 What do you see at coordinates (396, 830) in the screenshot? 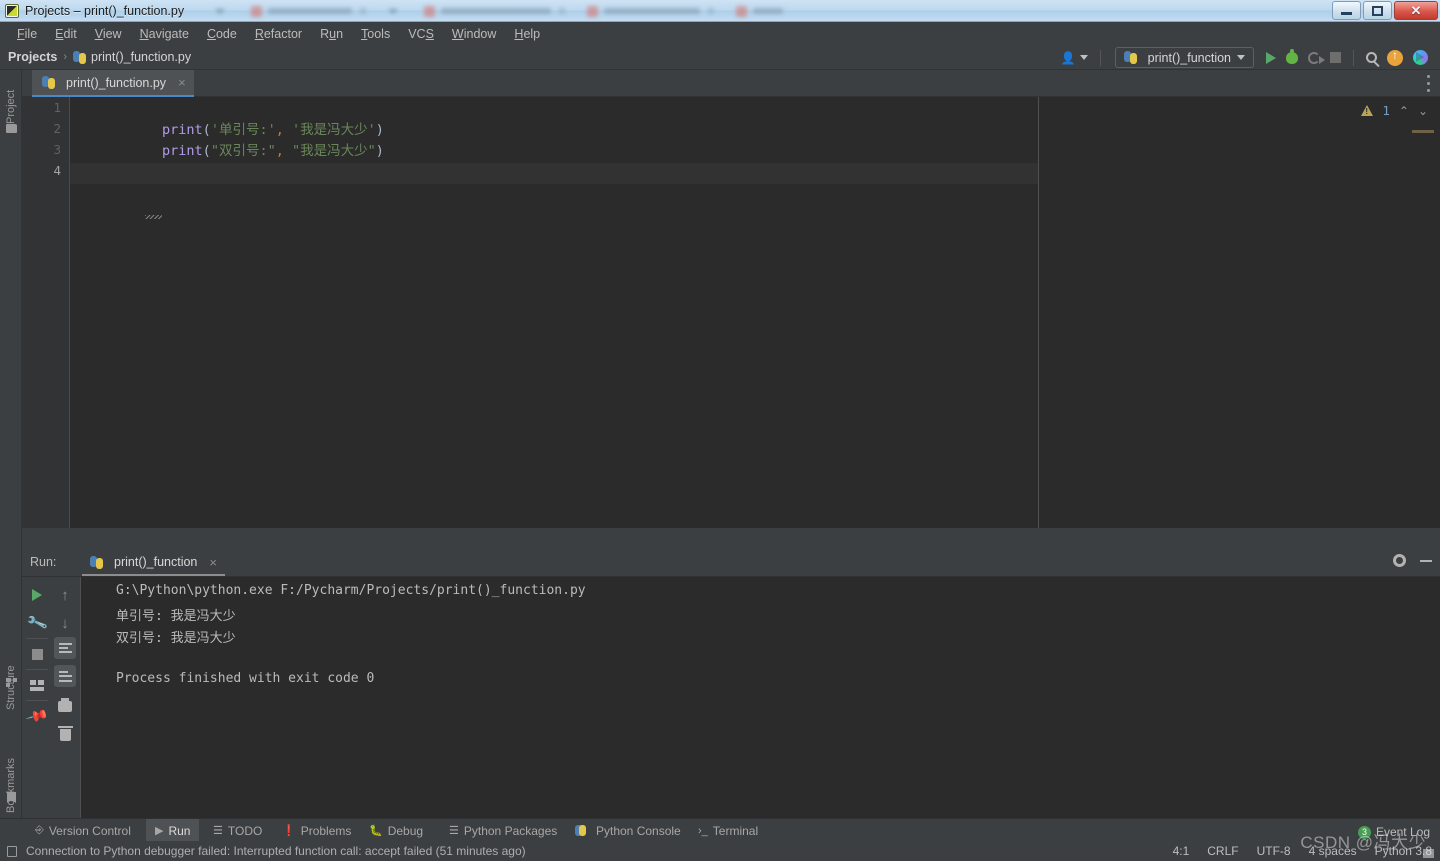
I see `bottom-item-debug: 🐛 Debug` at bounding box center [396, 830].